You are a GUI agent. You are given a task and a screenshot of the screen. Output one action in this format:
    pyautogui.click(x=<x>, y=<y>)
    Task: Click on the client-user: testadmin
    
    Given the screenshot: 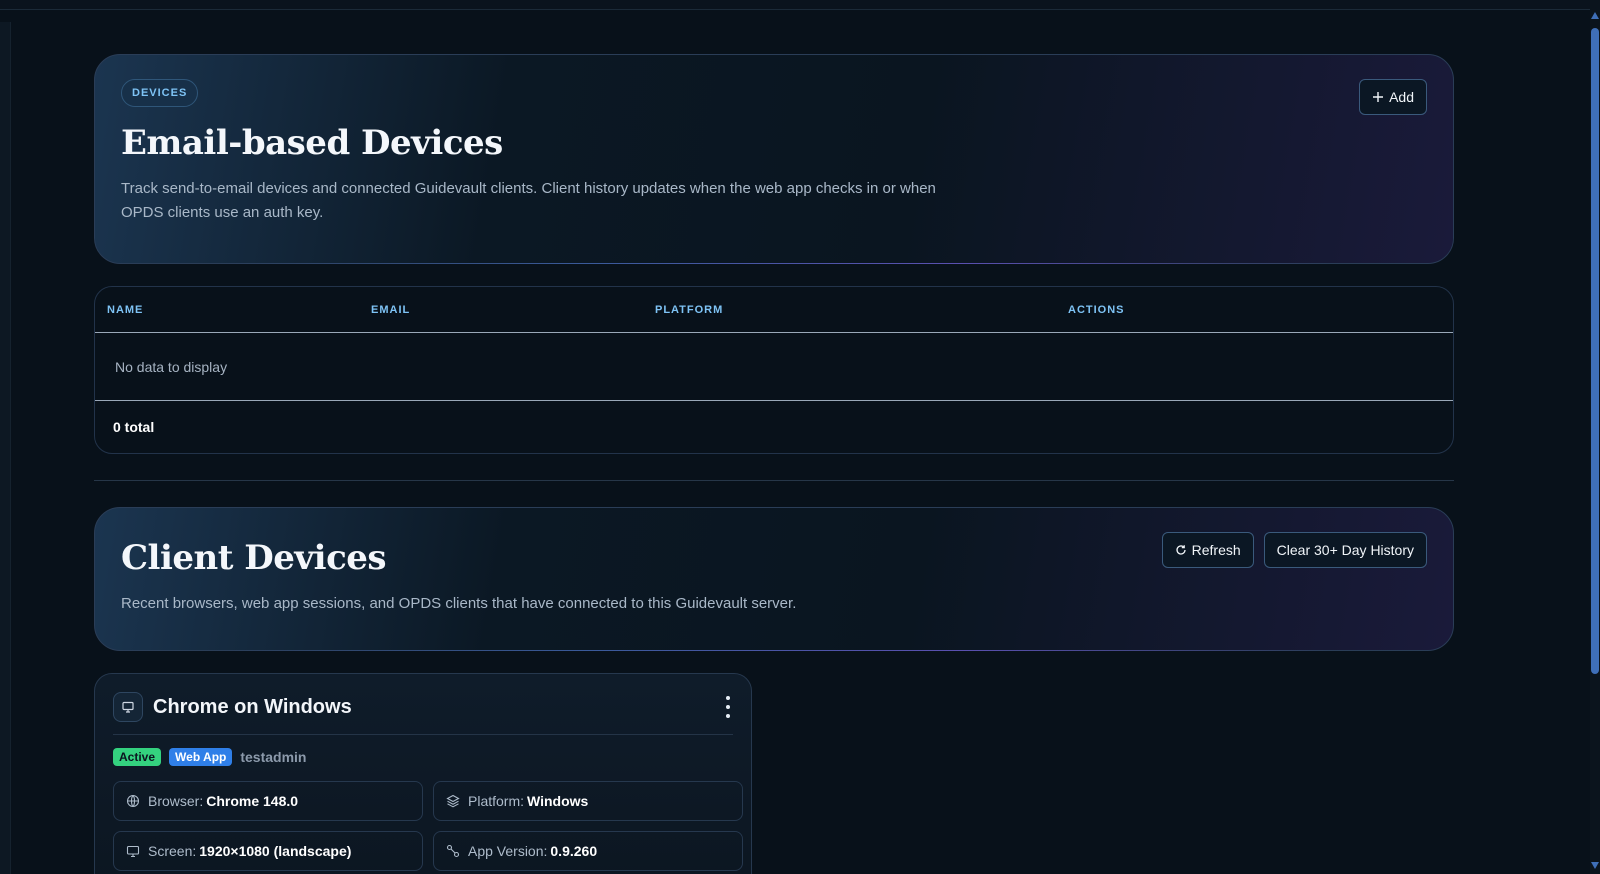 What is the action you would take?
    pyautogui.click(x=273, y=757)
    